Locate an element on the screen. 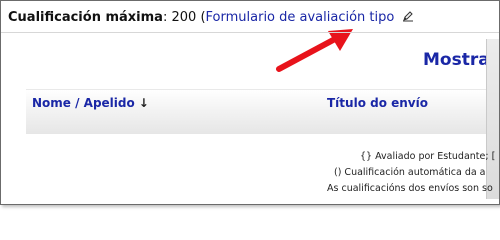  column-title-label: Título do envío is located at coordinates (377, 103).